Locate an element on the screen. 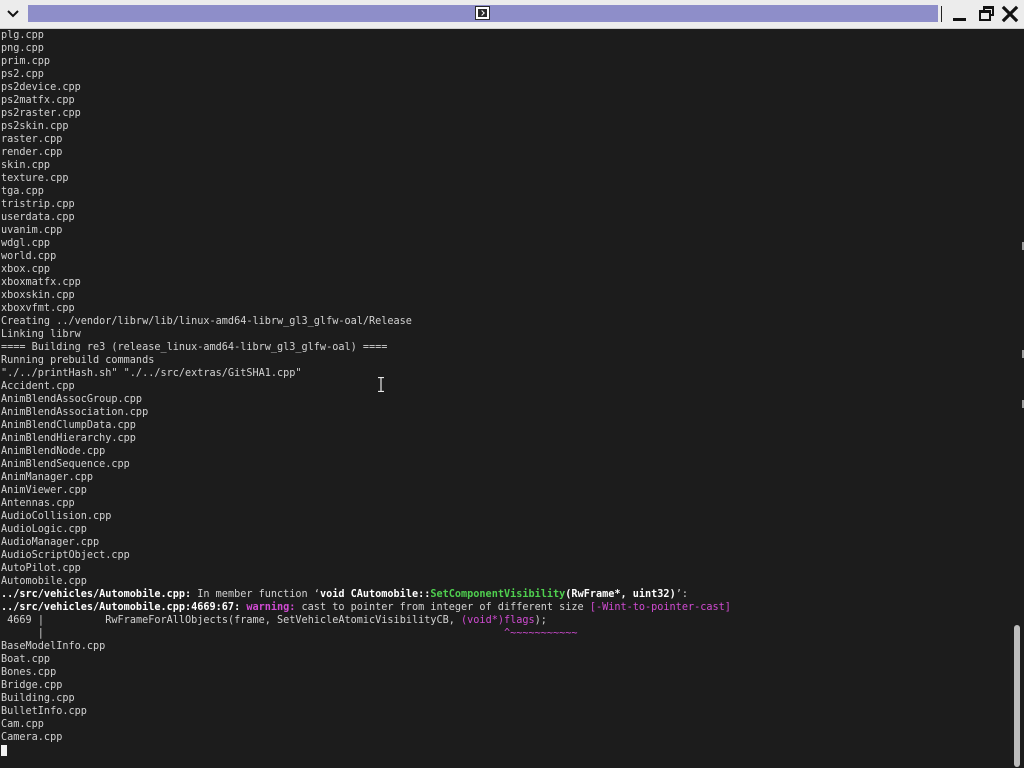  terminal-line: tga.cpp is located at coordinates (22, 191).